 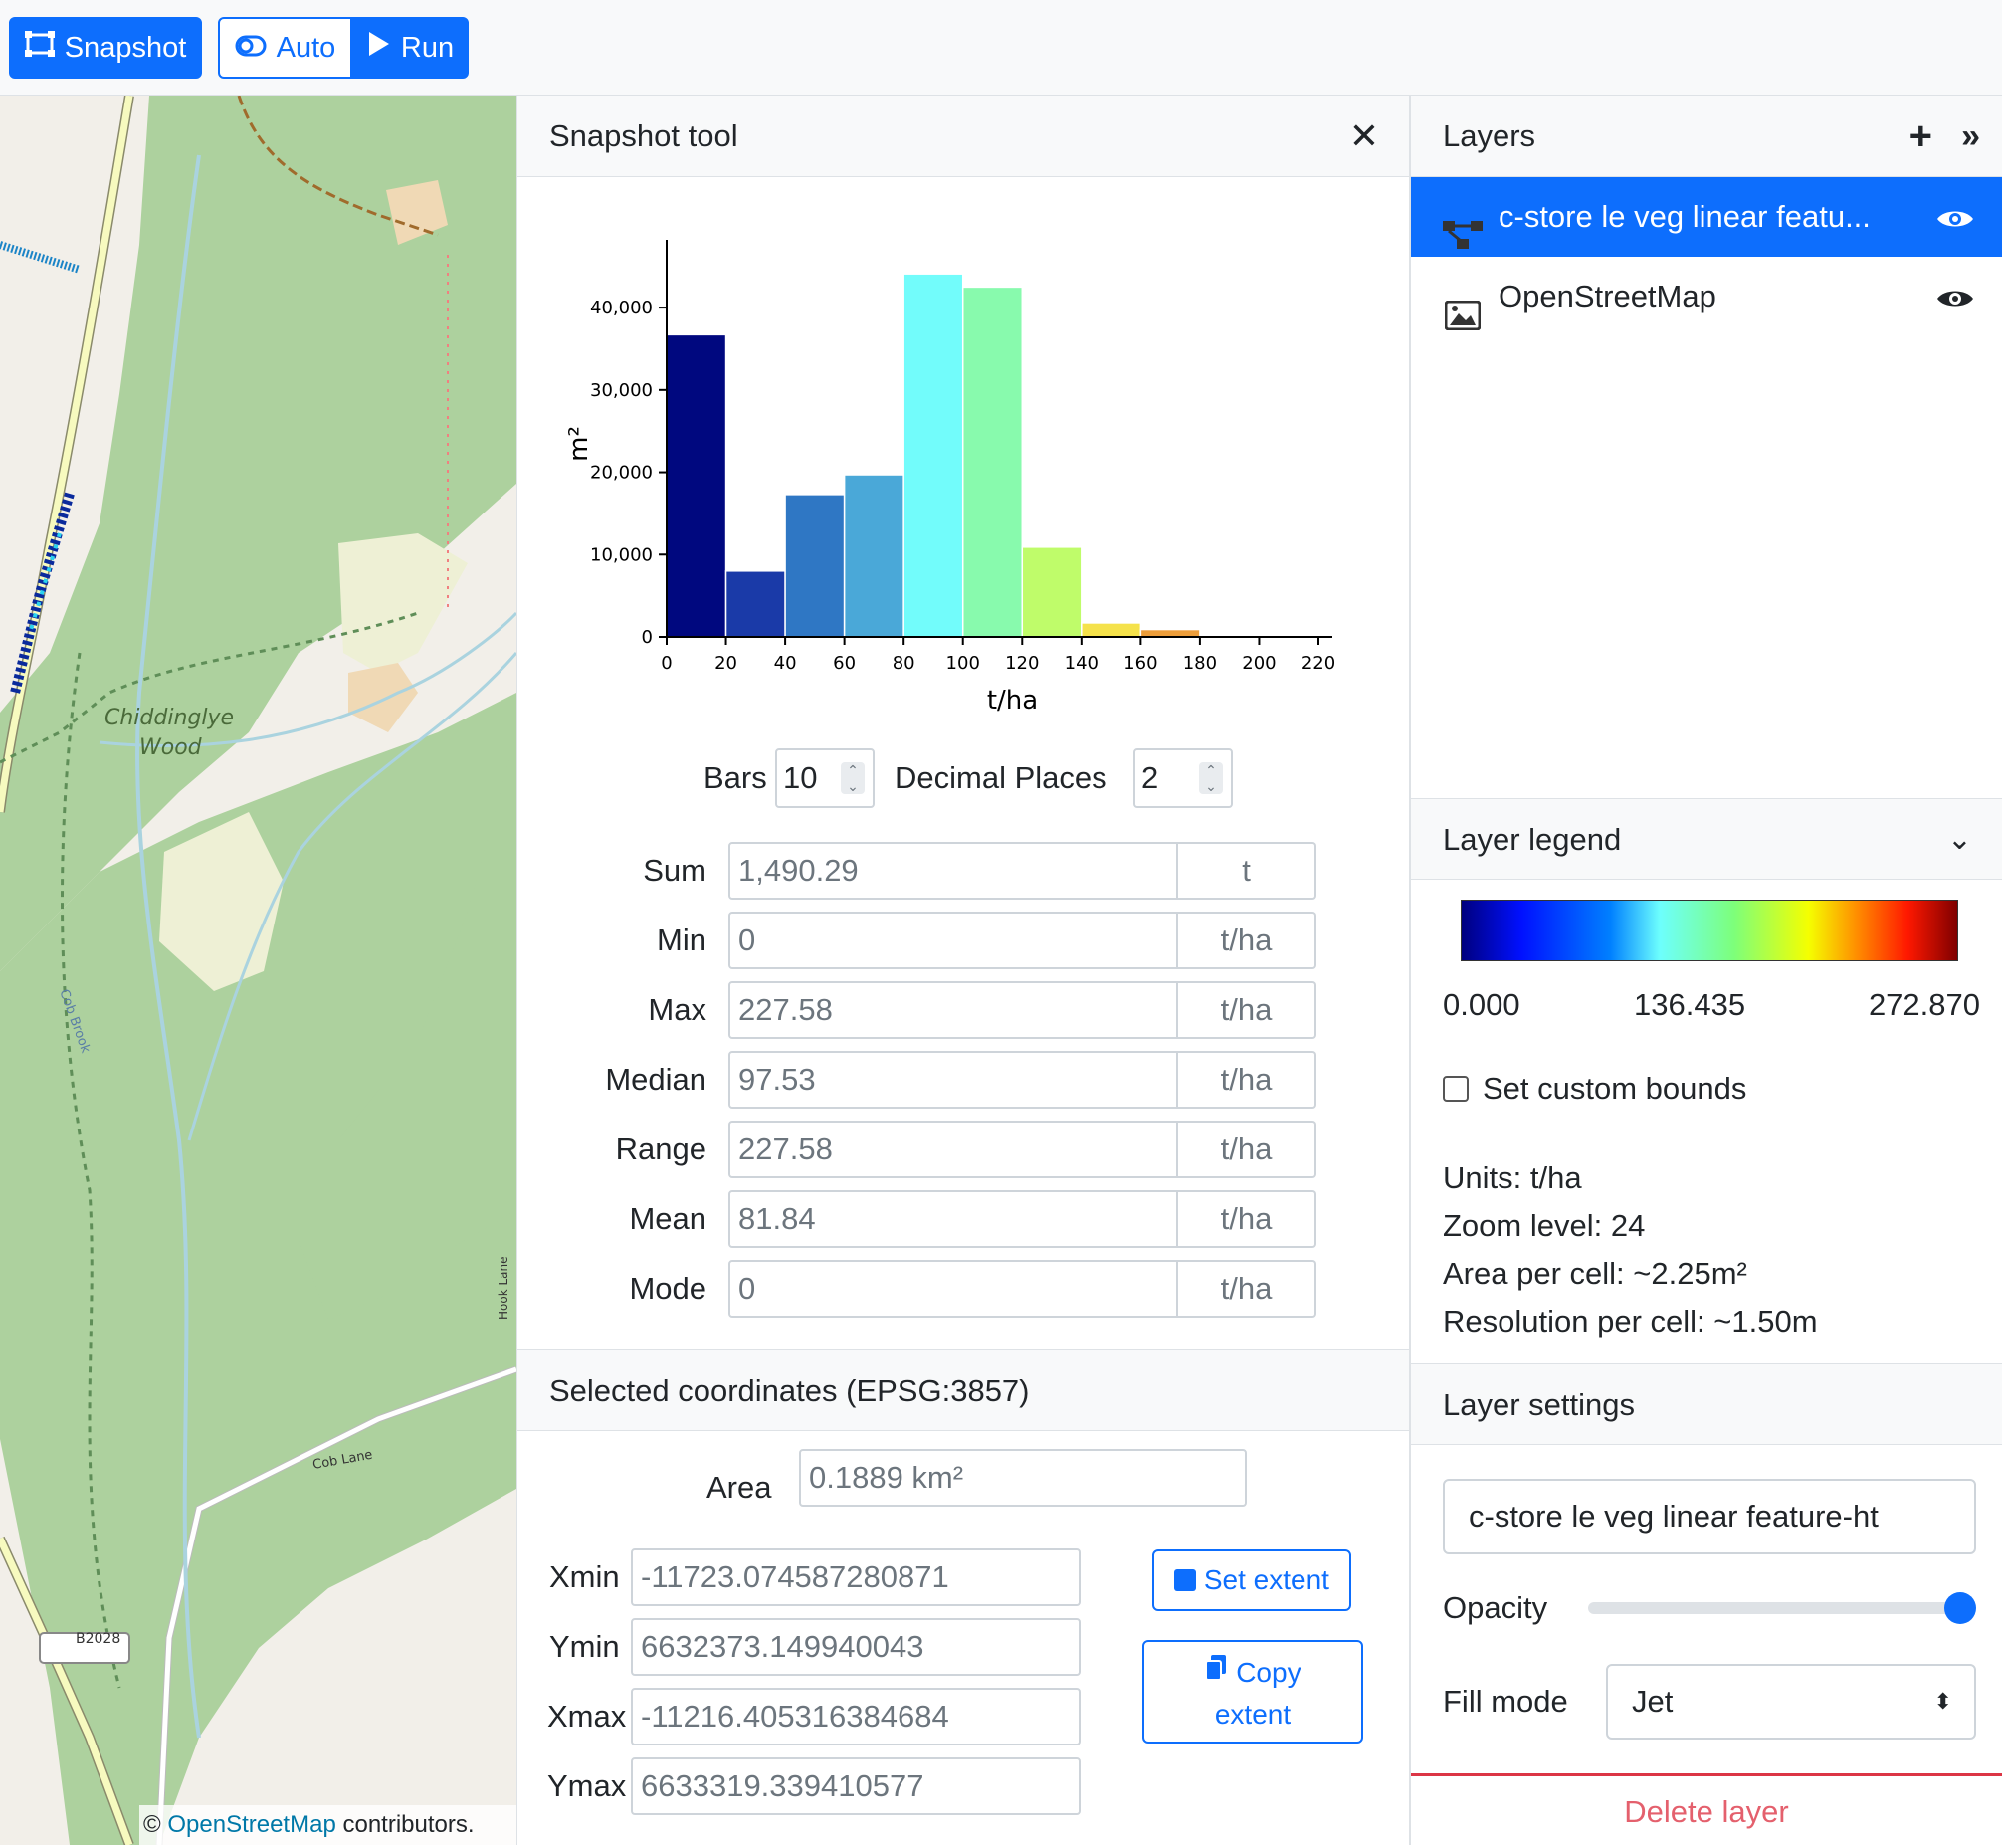 I want to click on stat-row-max: Max 227.58 t/ha, so click(x=963, y=1010).